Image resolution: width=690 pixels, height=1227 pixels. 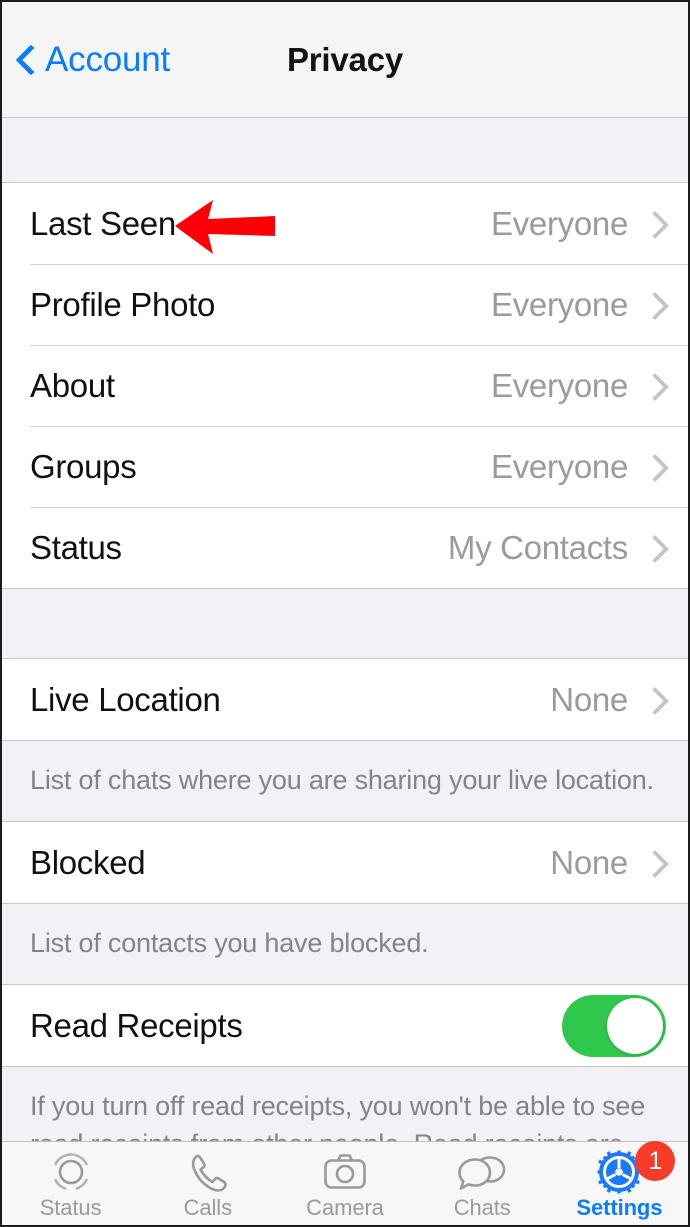 I want to click on bottom-tab-bar: Status Calls Camera Chats Settings 1, so click(x=345, y=1183).